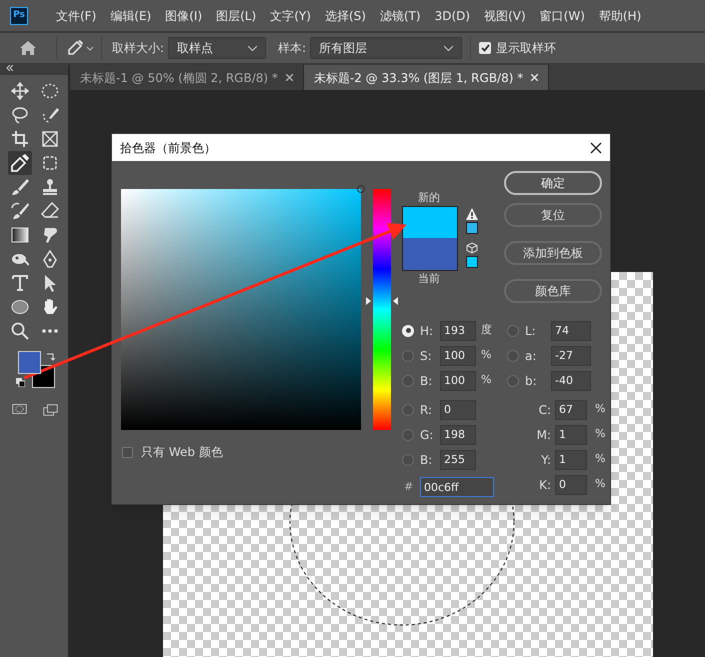 Image resolution: width=705 pixels, height=657 pixels. Describe the element at coordinates (10, 68) in the screenshot. I see `collapse-icon` at that location.